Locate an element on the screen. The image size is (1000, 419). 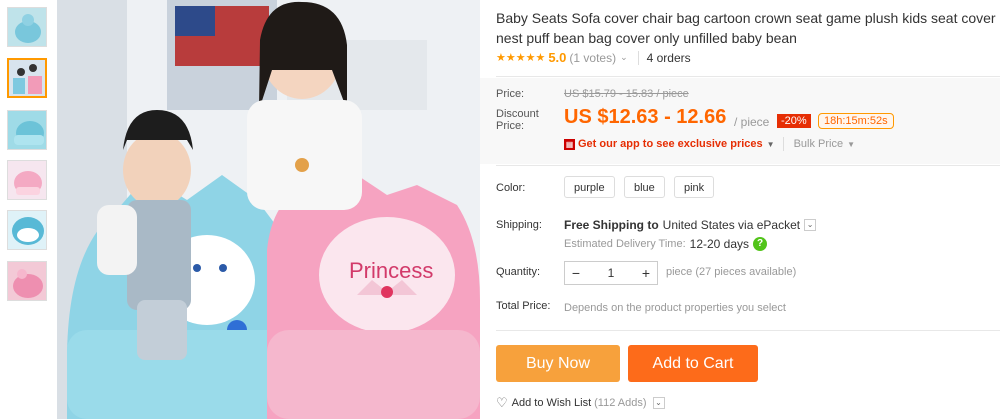
heart-icon: ♡ is located at coordinates (502, 403).